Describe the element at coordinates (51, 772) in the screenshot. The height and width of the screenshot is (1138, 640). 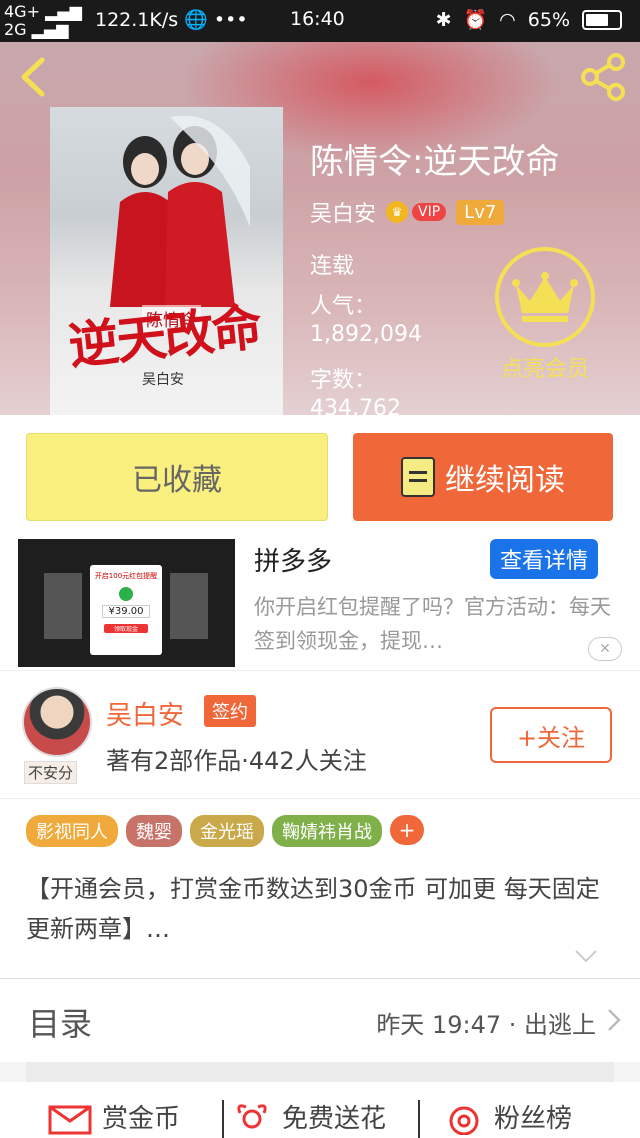
I see `avatar-tag: 不安分` at that location.